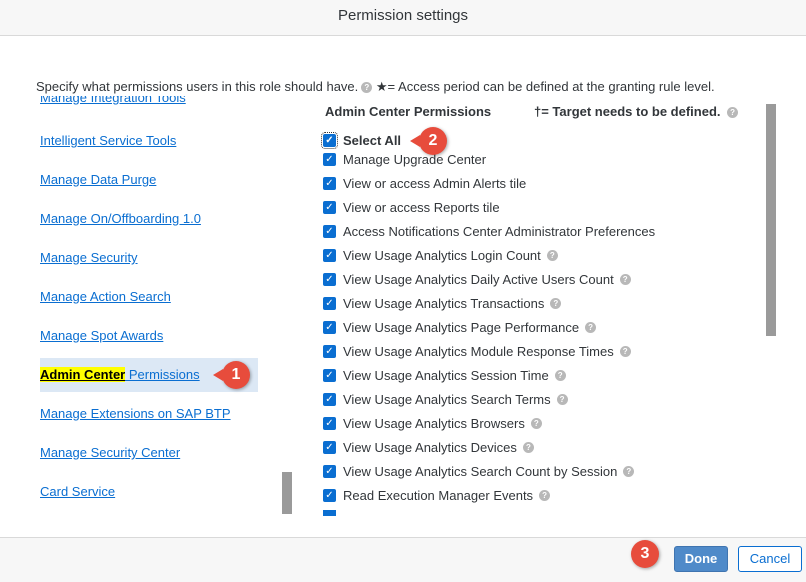 Image resolution: width=806 pixels, height=582 pixels. I want to click on nav-item-manage-spot-awards: Manage Spot Awards, so click(101, 335).